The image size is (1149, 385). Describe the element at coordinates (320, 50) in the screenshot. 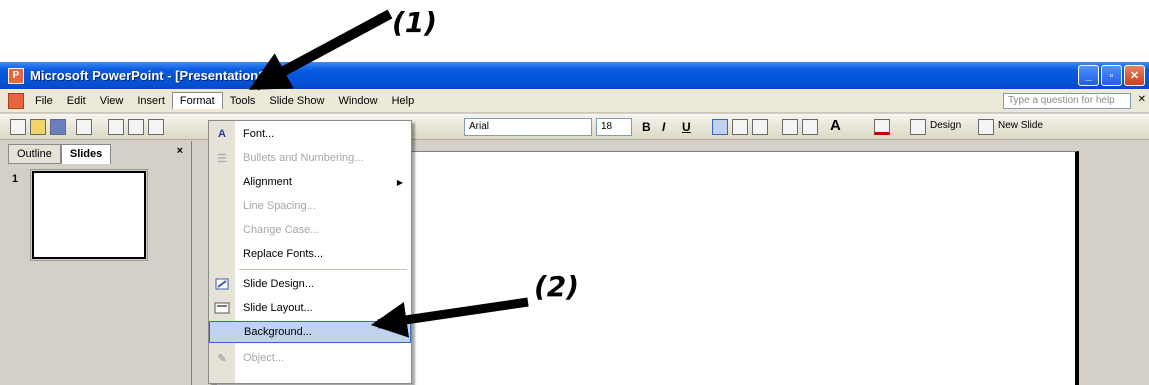

I see `arrow-to-format-menu` at that location.